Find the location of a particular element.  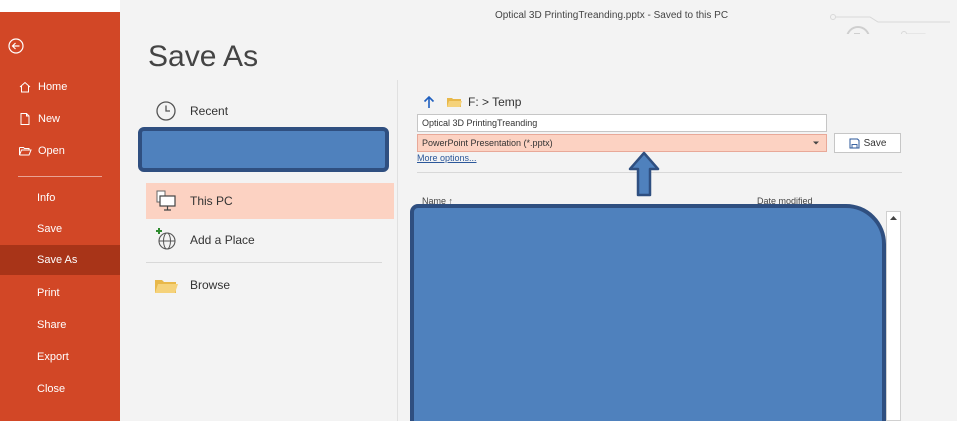

sidebar-item-label: Info is located at coordinates (46, 198).